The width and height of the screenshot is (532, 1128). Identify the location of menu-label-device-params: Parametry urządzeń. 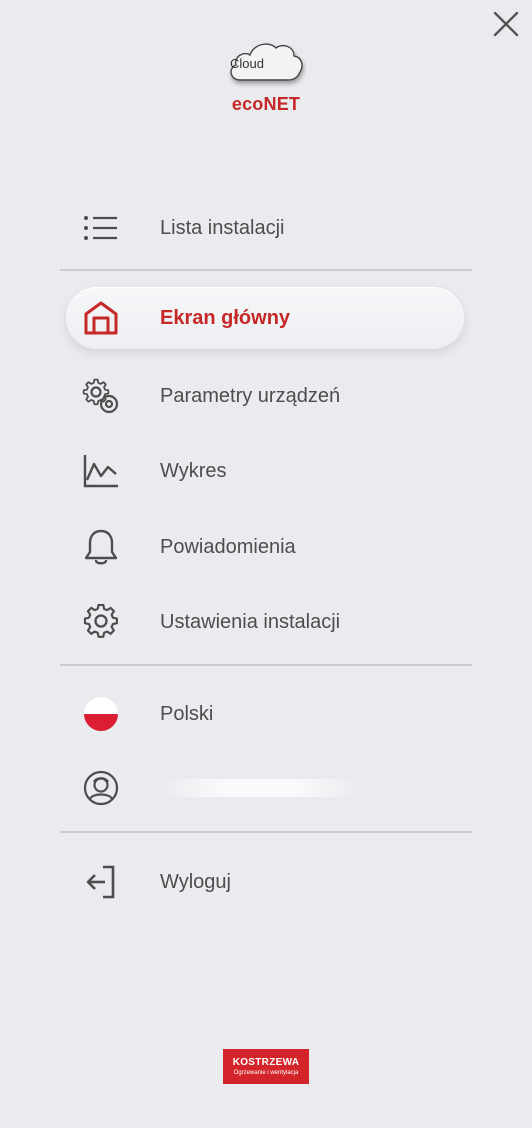
(250, 395).